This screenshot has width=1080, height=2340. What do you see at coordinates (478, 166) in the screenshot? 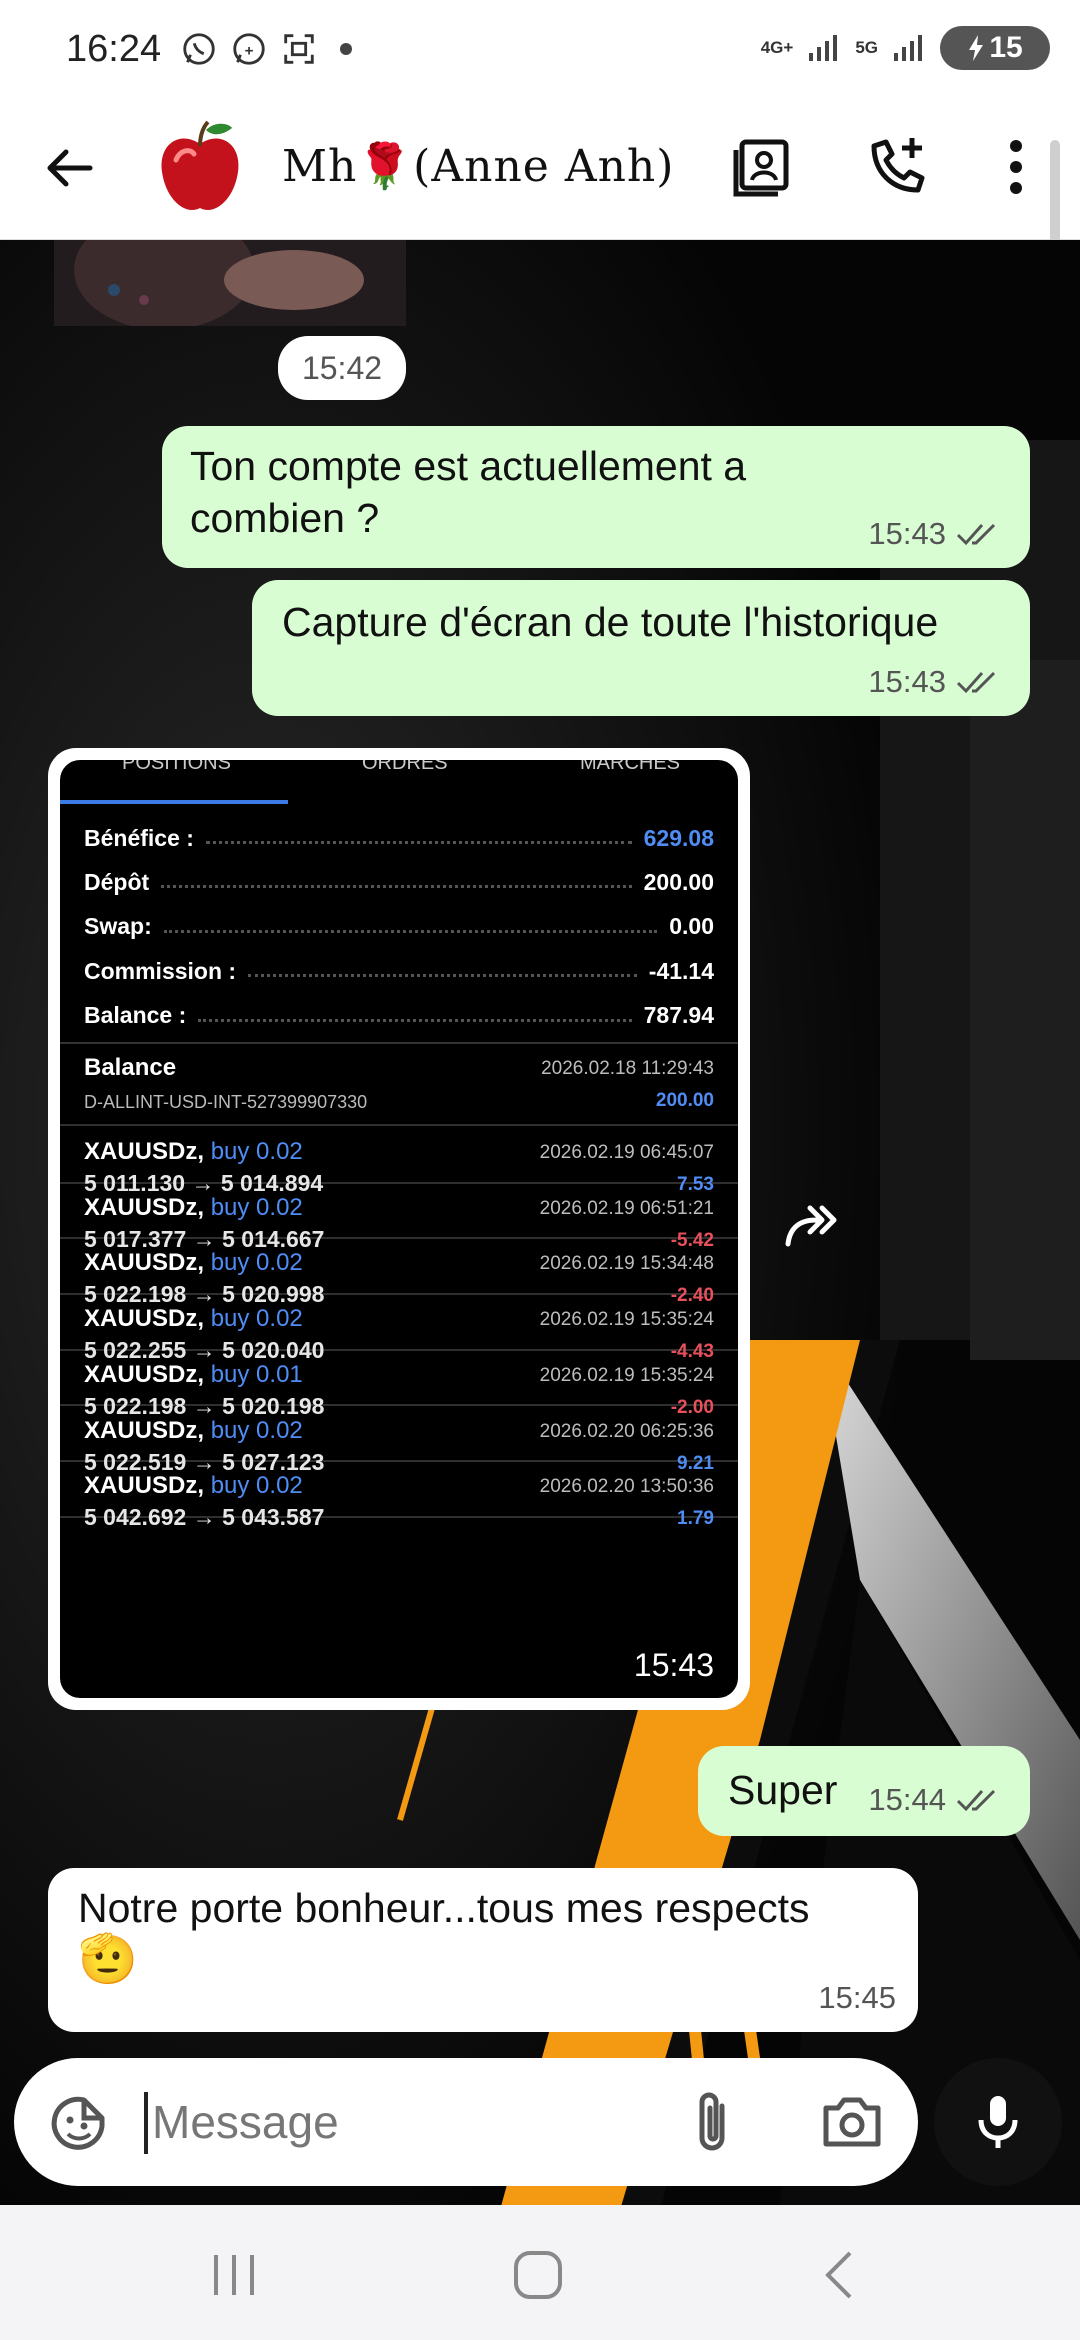
I see `contact-name: Mh🌹(Anne Anh)` at bounding box center [478, 166].